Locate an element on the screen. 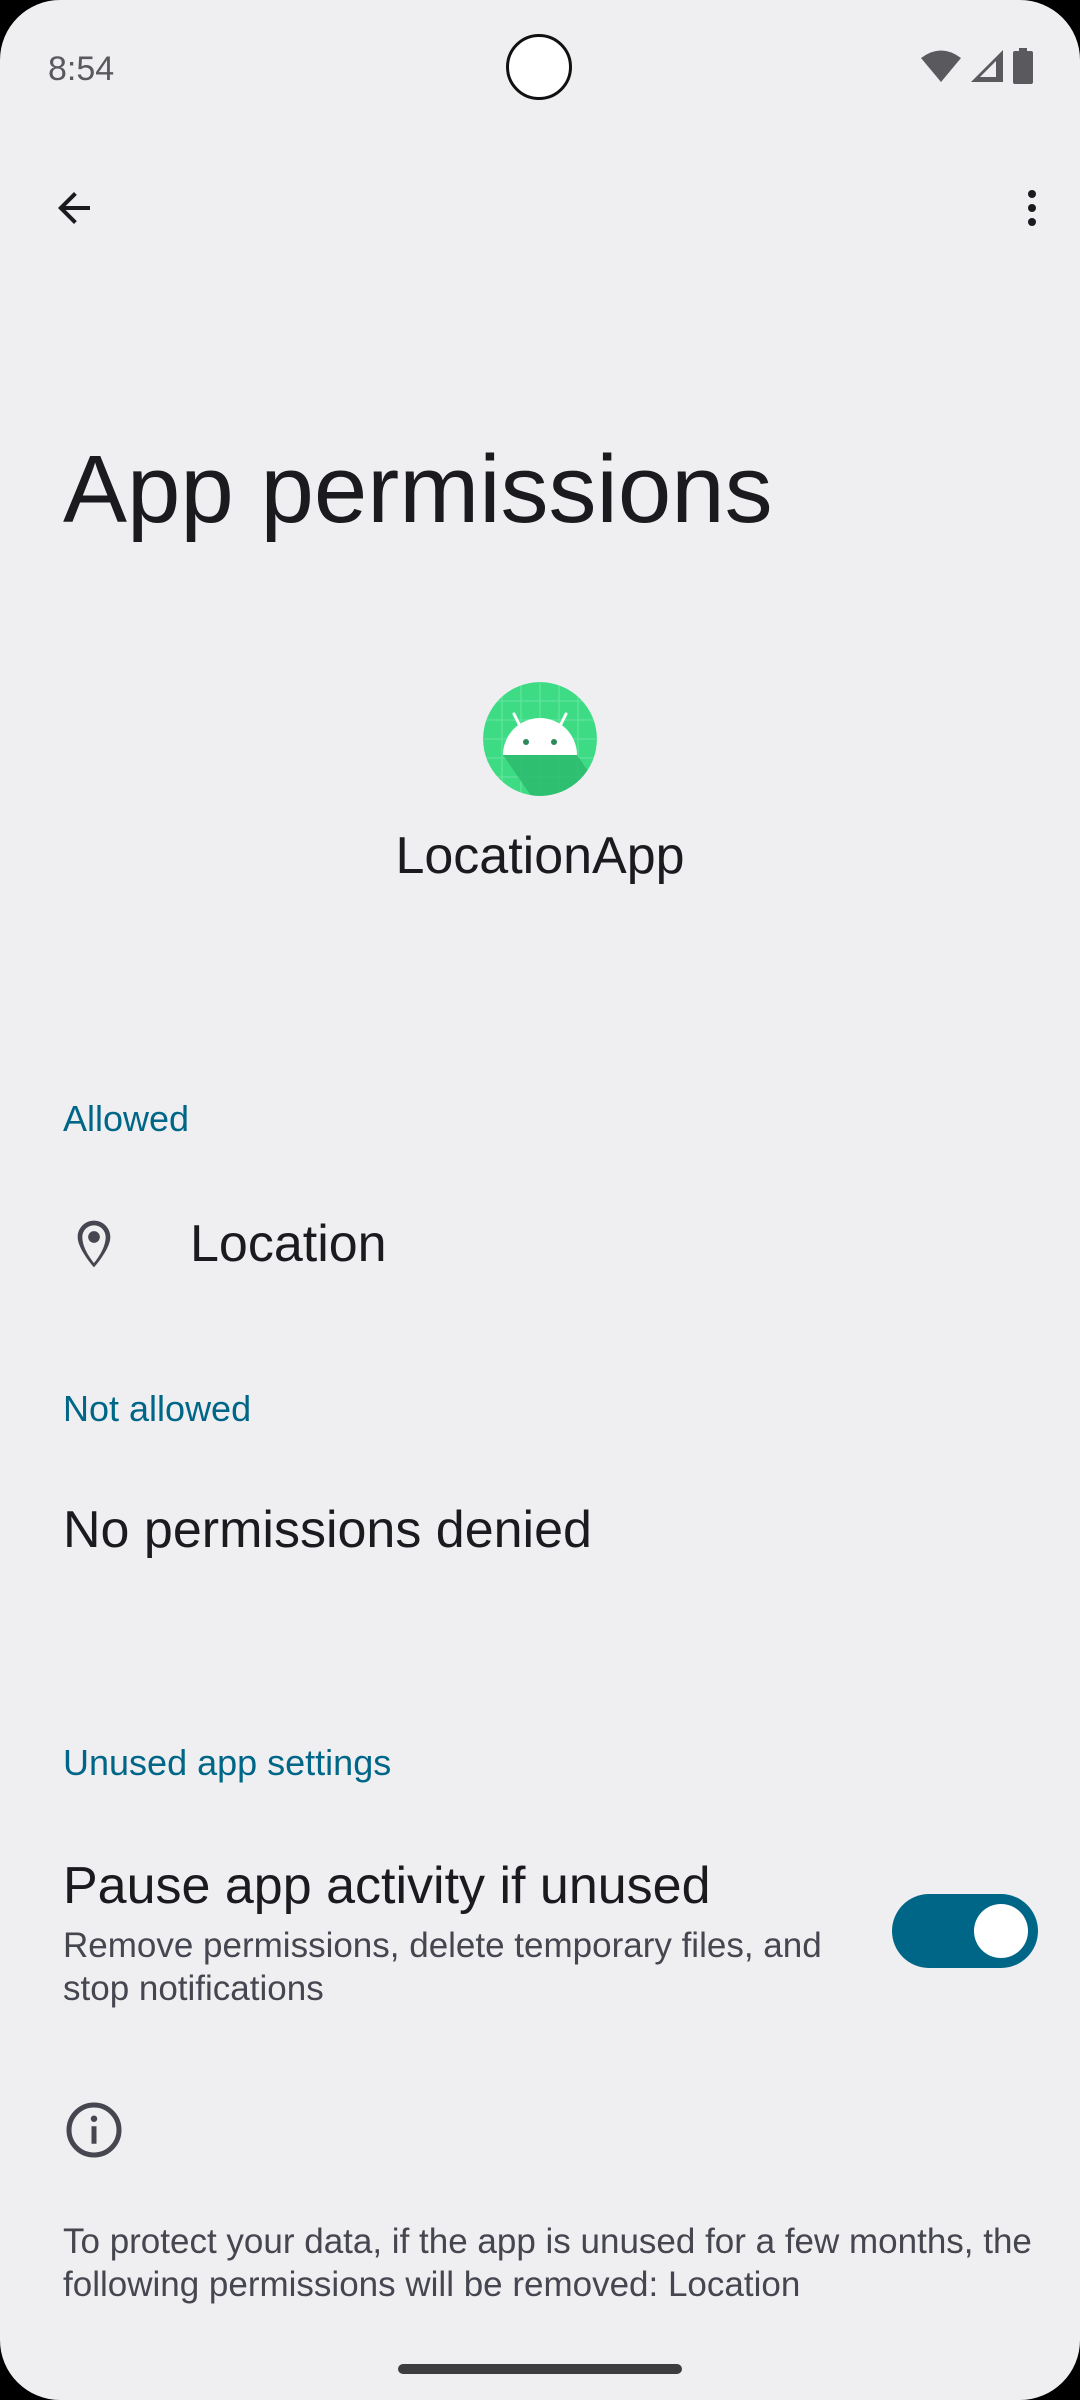  gesture-nav-handle is located at coordinates (540, 2369).